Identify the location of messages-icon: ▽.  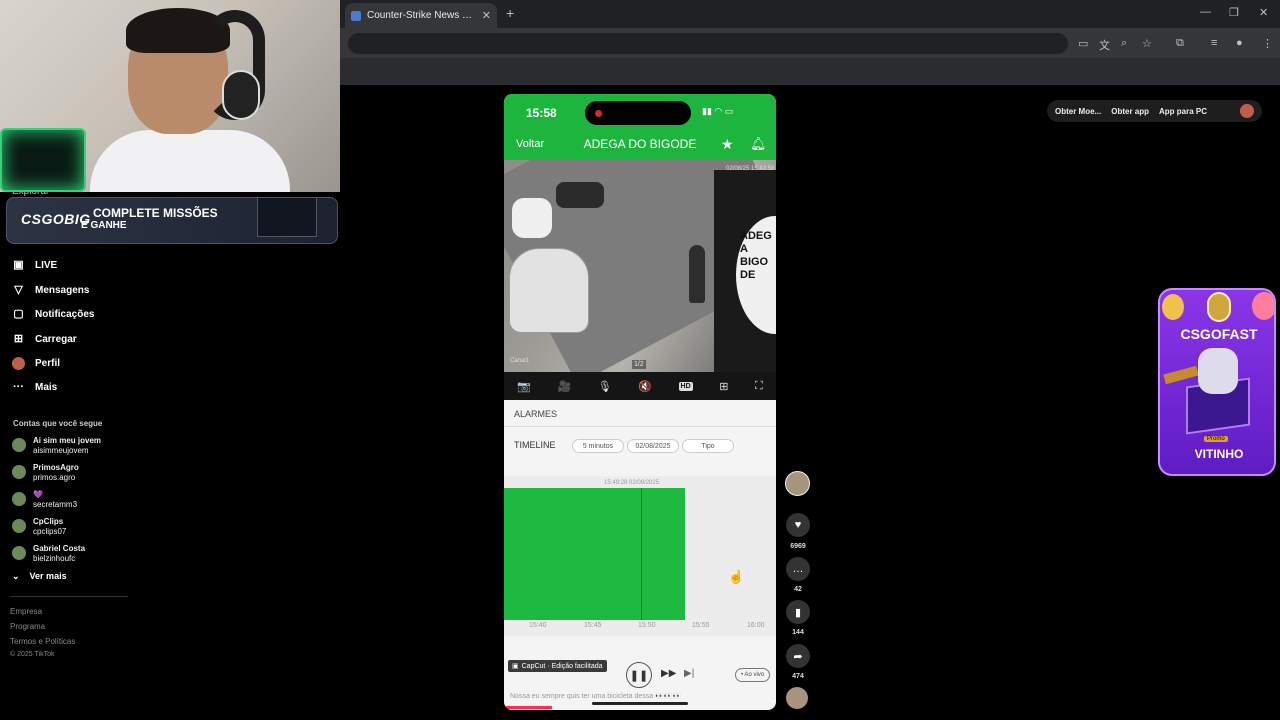
(18, 289).